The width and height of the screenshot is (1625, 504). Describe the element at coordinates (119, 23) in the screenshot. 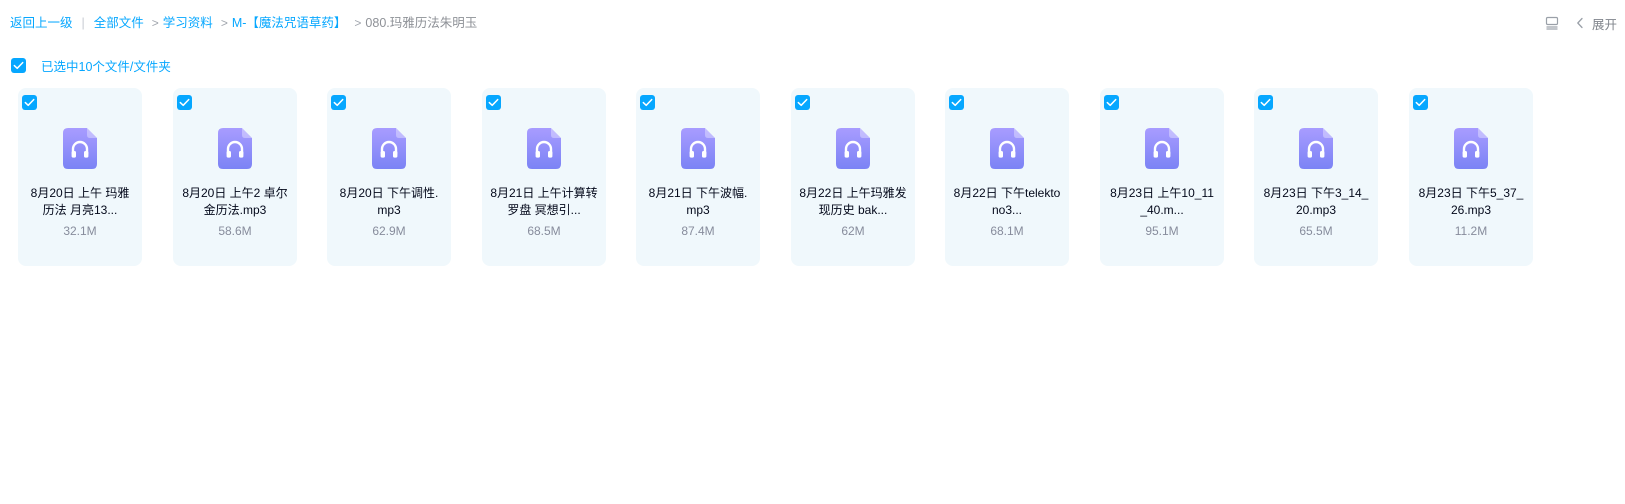

I see `breadcrumb-item-all-files: 全部文件` at that location.